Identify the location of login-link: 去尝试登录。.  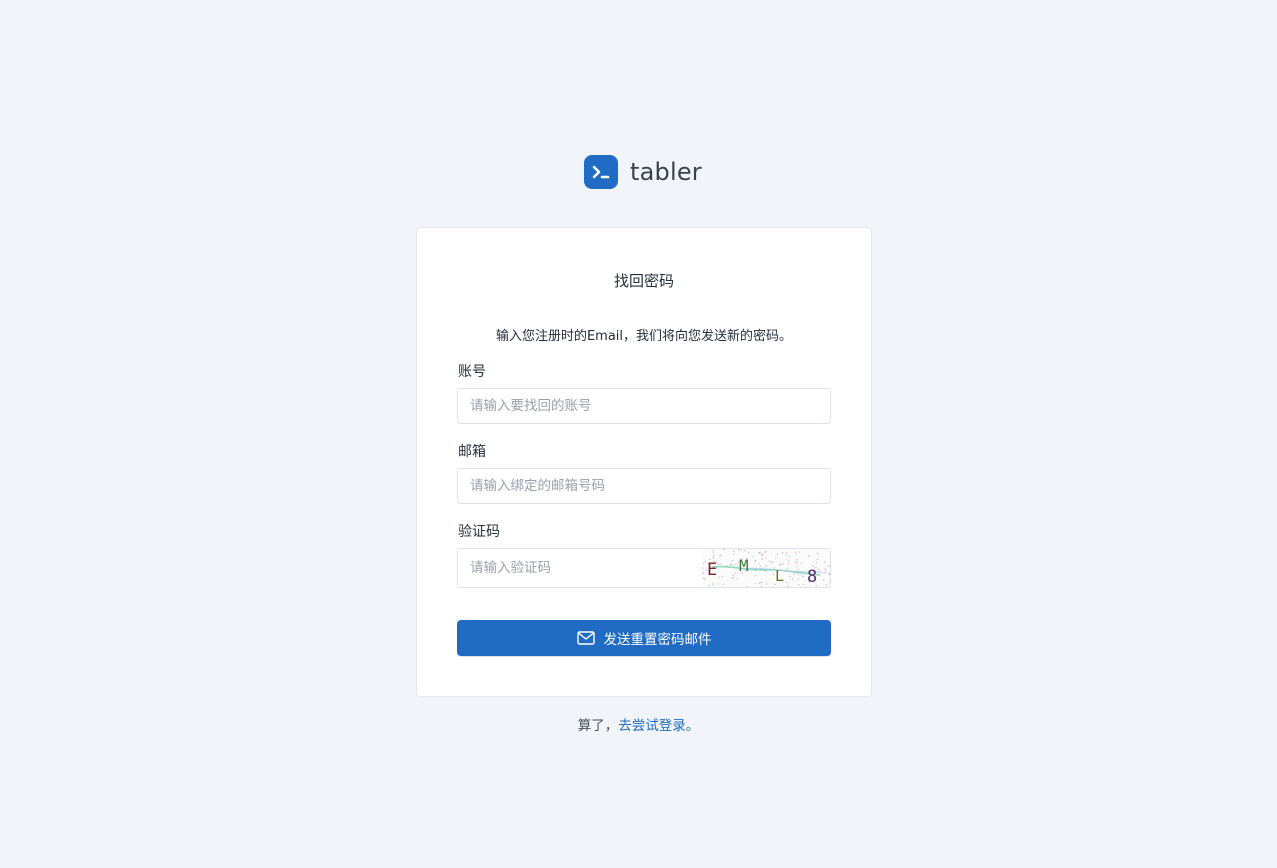
(658, 726).